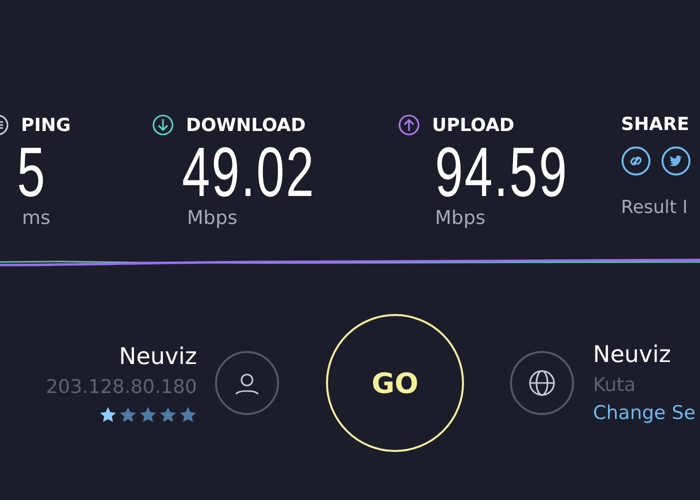 The image size is (700, 500). I want to click on change-server-link: Change Se, so click(644, 413).